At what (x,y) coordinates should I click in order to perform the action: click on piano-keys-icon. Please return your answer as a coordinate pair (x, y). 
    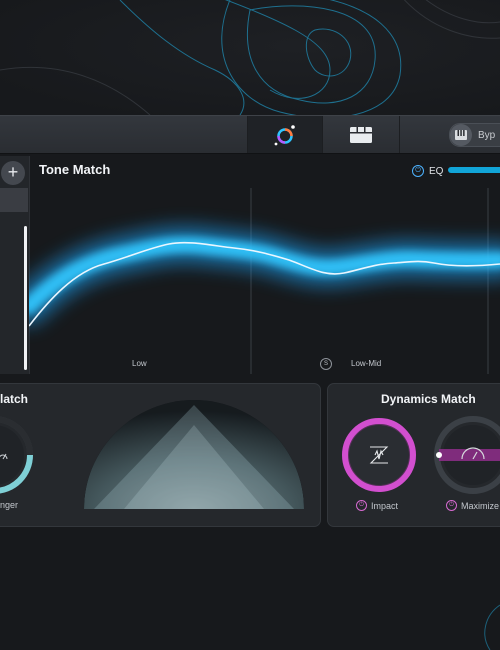
    Looking at the image, I should click on (461, 135).